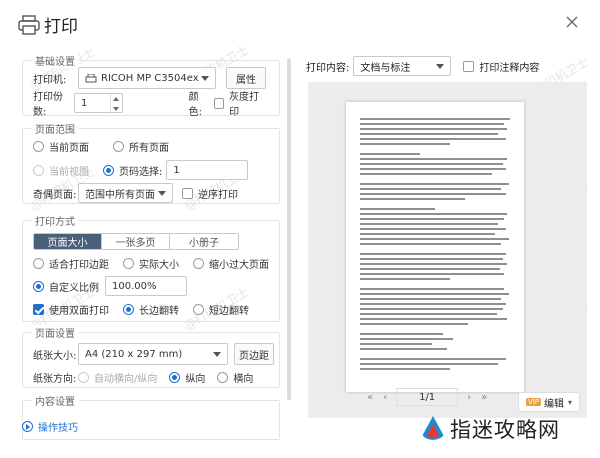 The width and height of the screenshot is (600, 458). I want to click on current-view-radio: 当前视图, so click(61, 170).